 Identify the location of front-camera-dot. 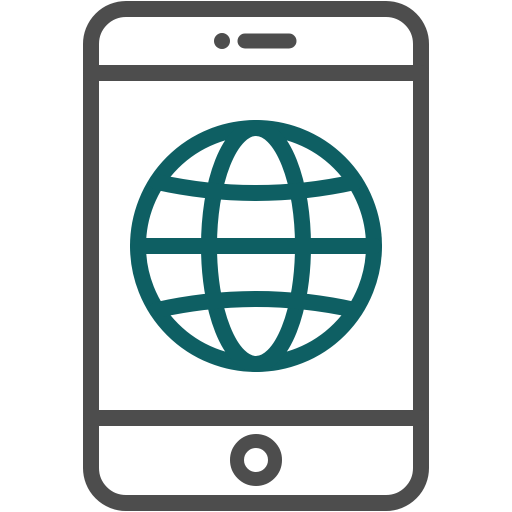
(222, 41).